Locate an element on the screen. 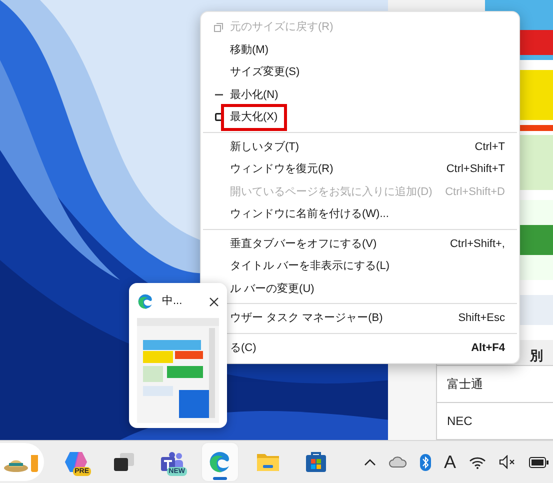  shortcut-text: Ctrl+Shift+D is located at coordinates (475, 192).